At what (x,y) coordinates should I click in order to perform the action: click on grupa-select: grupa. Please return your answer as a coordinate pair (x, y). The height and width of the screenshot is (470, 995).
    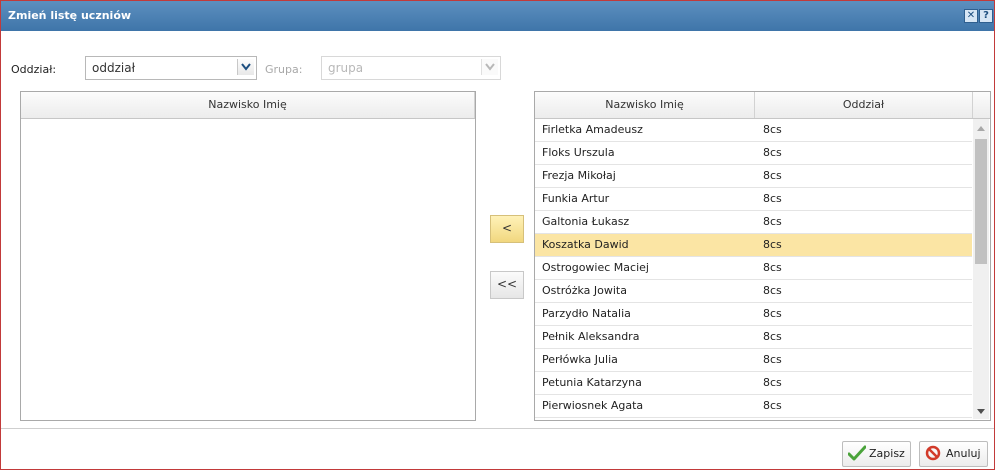
    Looking at the image, I should click on (411, 68).